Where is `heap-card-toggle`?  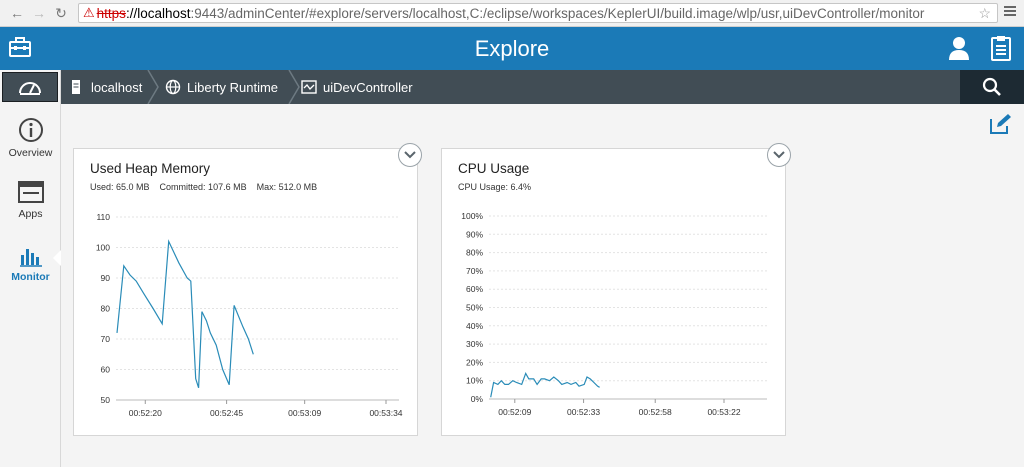
heap-card-toggle is located at coordinates (410, 155).